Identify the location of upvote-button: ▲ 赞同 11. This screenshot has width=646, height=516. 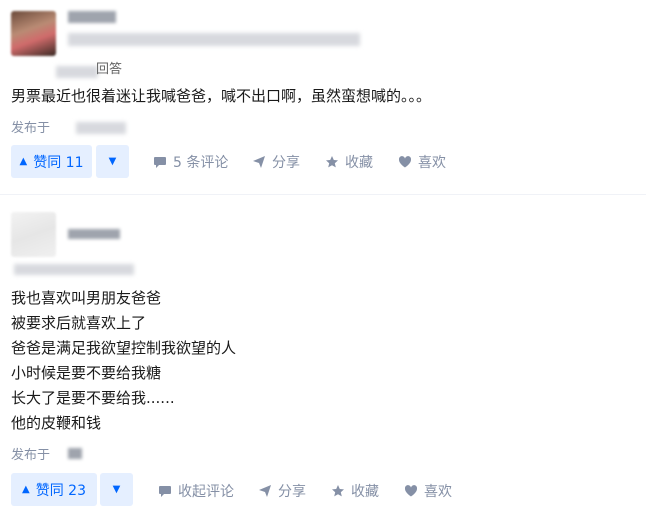
(51, 161).